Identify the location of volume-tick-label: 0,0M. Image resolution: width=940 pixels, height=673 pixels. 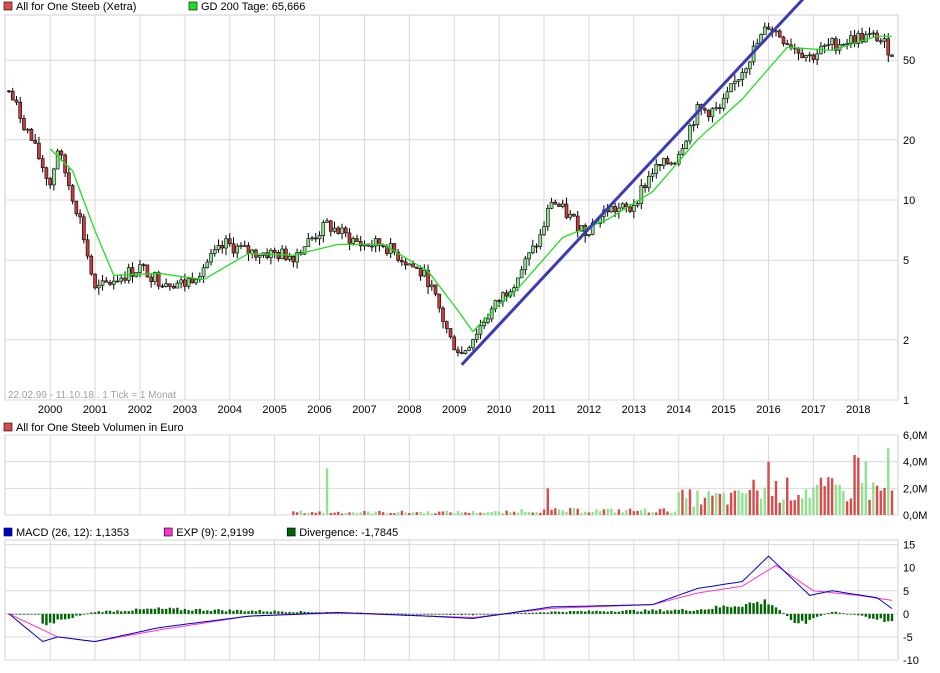
(915, 516).